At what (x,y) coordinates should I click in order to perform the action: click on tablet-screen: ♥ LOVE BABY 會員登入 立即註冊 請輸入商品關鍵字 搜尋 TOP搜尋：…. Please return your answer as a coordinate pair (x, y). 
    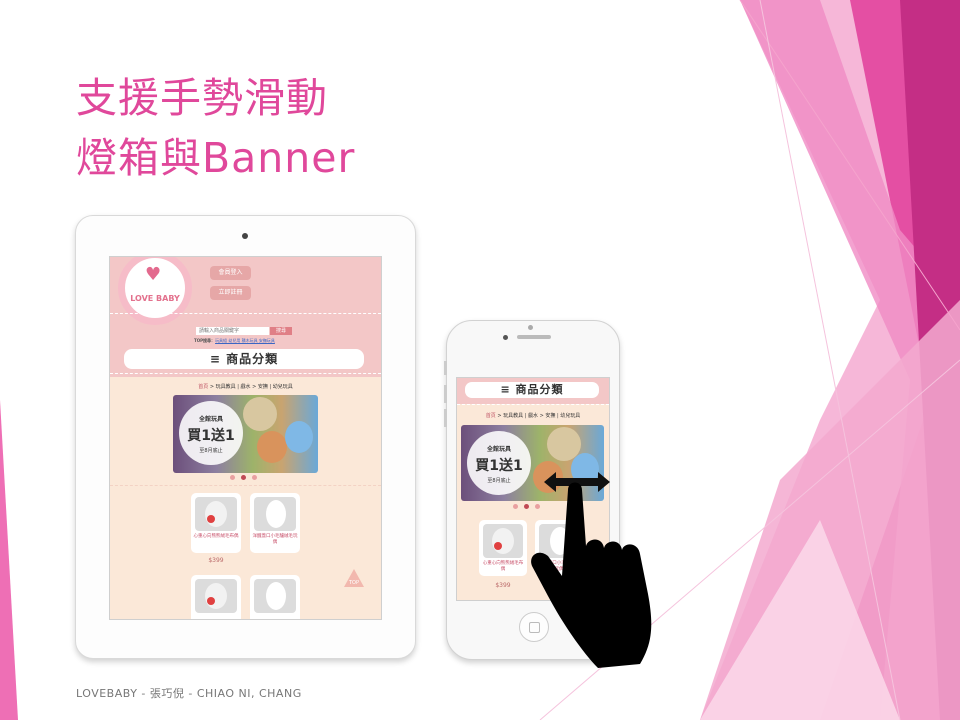
    Looking at the image, I should click on (245, 438).